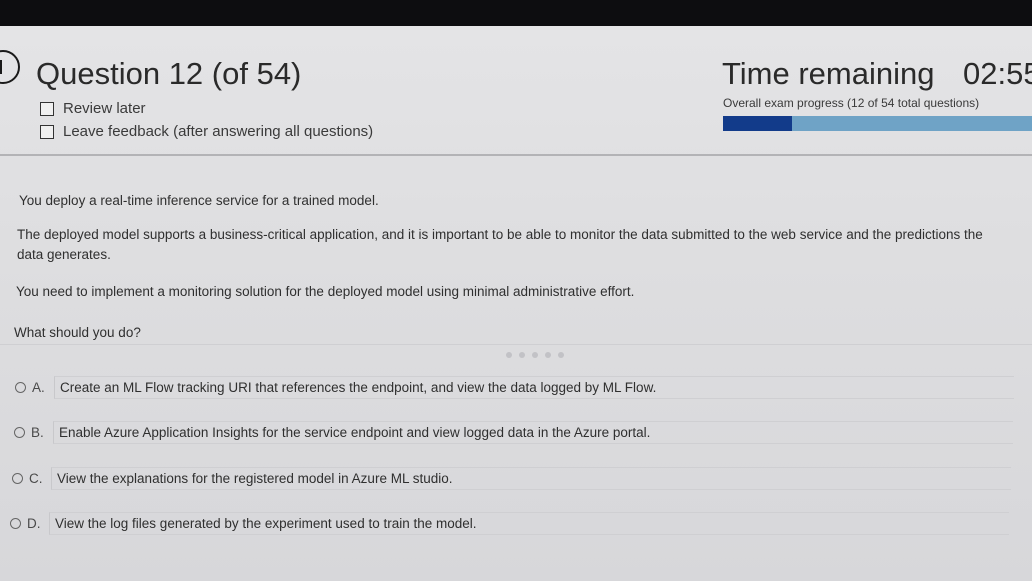 This screenshot has height=581, width=1032. What do you see at coordinates (828, 73) in the screenshot?
I see `time-remaining-label: Time remaining` at bounding box center [828, 73].